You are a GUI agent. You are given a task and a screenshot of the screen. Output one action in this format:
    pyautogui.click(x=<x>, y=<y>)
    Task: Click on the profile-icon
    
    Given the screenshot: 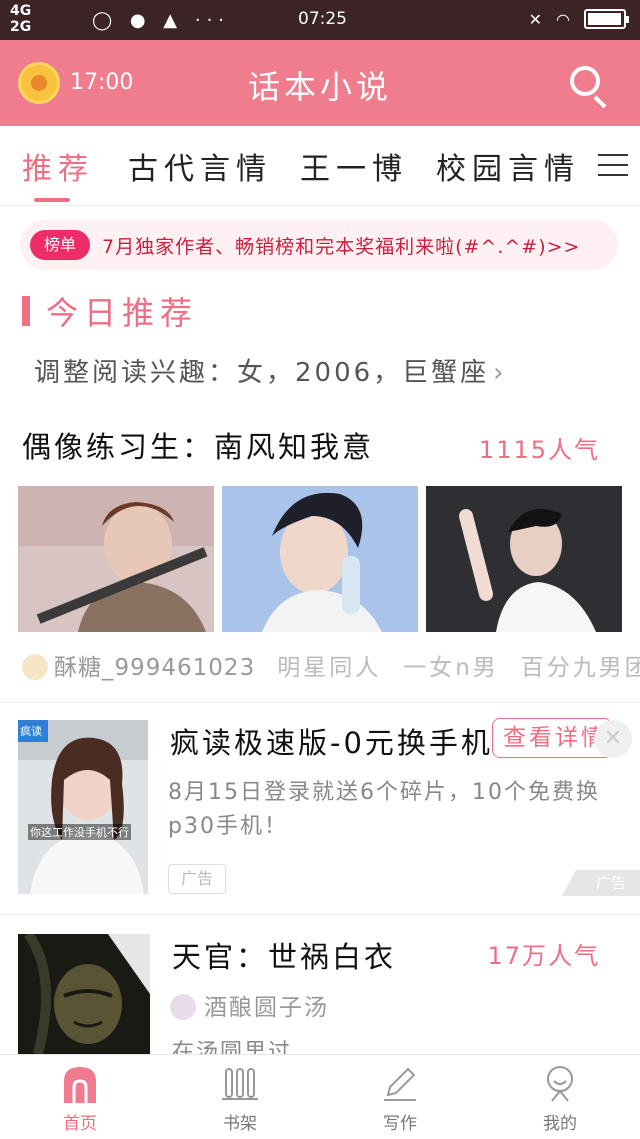 What is the action you would take?
    pyautogui.click(x=560, y=1084)
    